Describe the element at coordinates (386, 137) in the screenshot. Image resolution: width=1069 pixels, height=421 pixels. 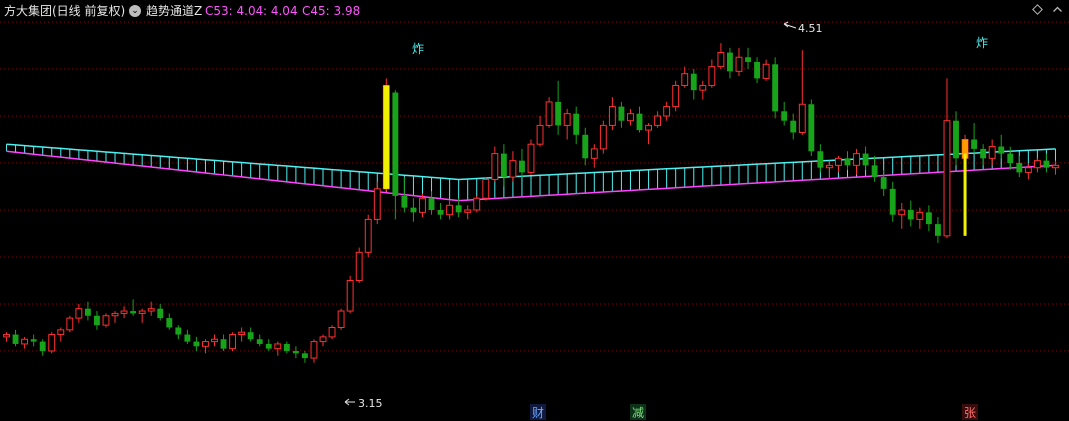
I see `signal-bar` at that location.